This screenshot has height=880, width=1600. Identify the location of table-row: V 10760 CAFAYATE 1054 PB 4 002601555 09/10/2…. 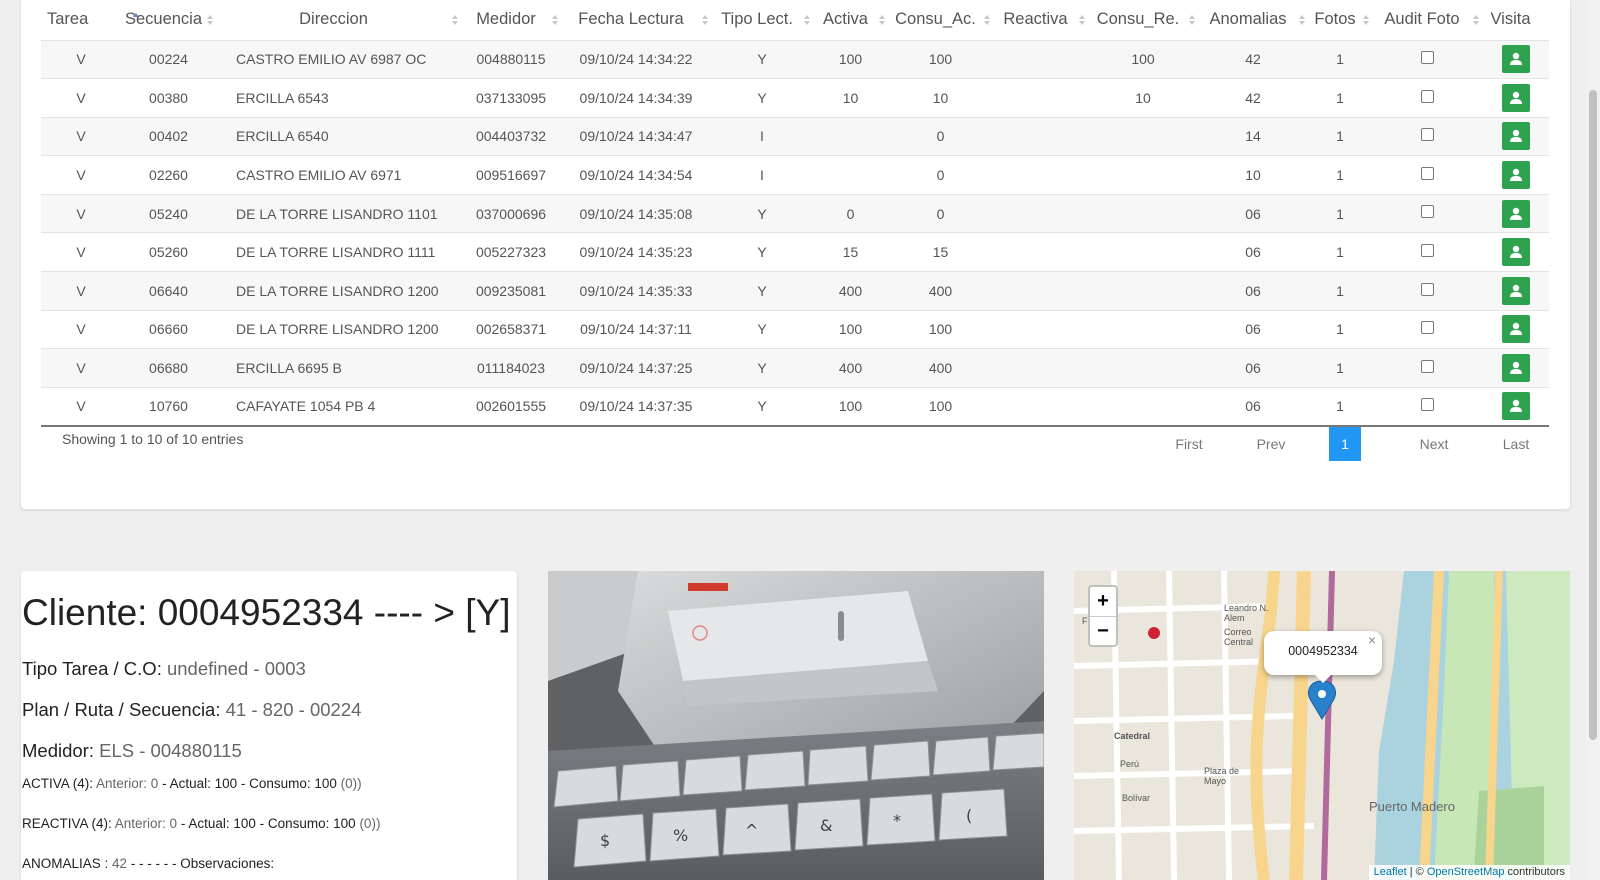
(795, 406).